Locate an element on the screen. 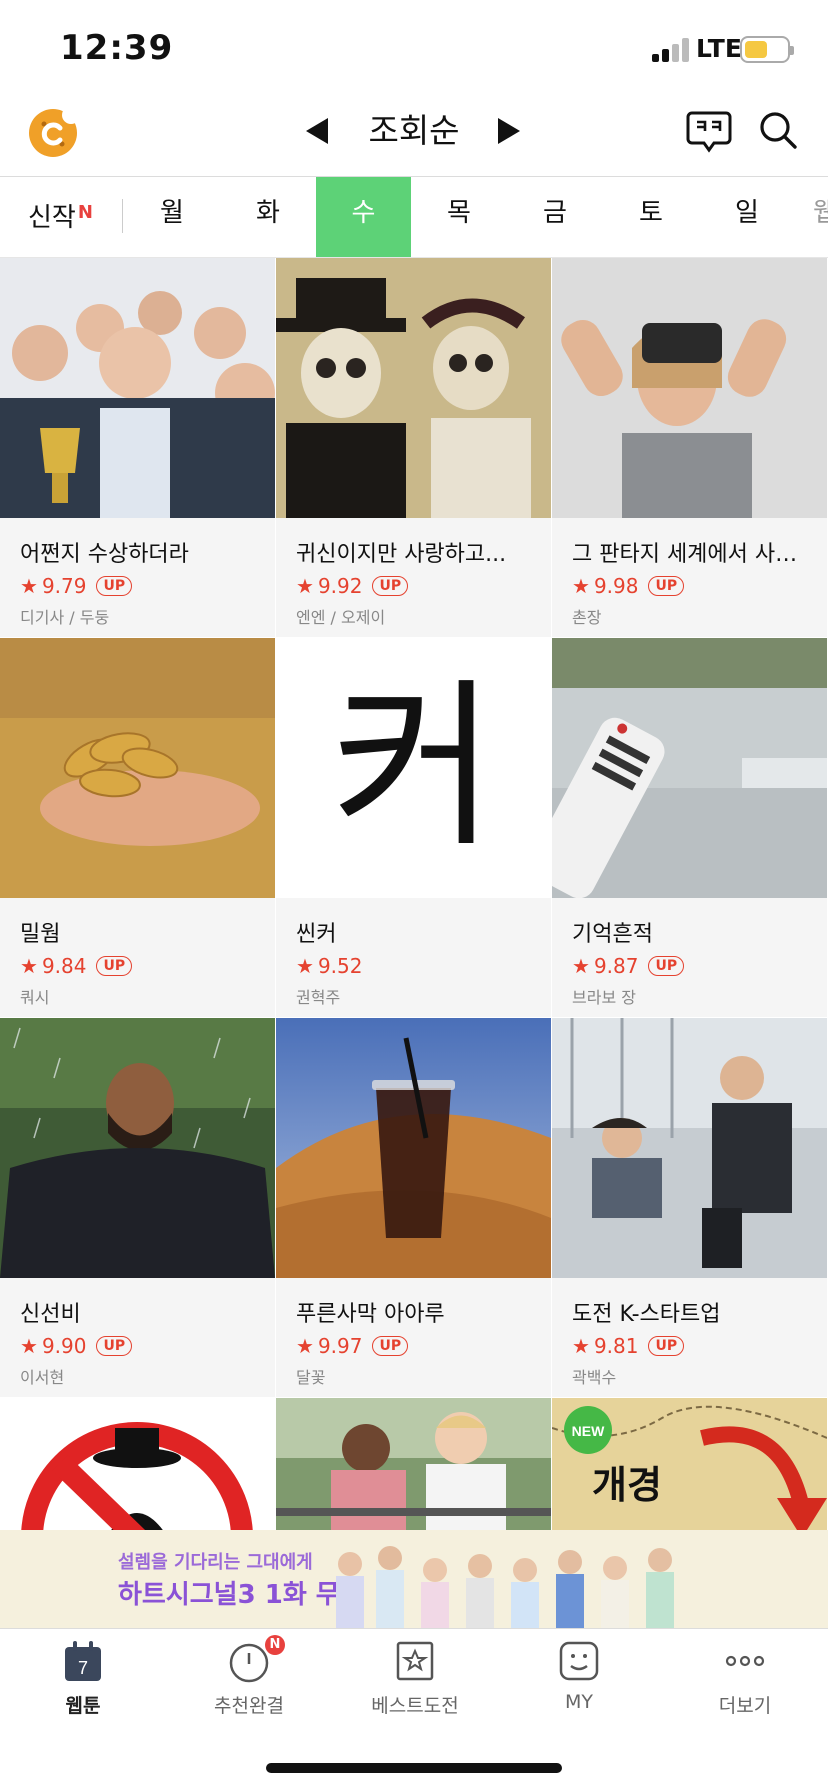 This screenshot has height=1792, width=828. nav-more: 더보기 is located at coordinates (745, 1678).